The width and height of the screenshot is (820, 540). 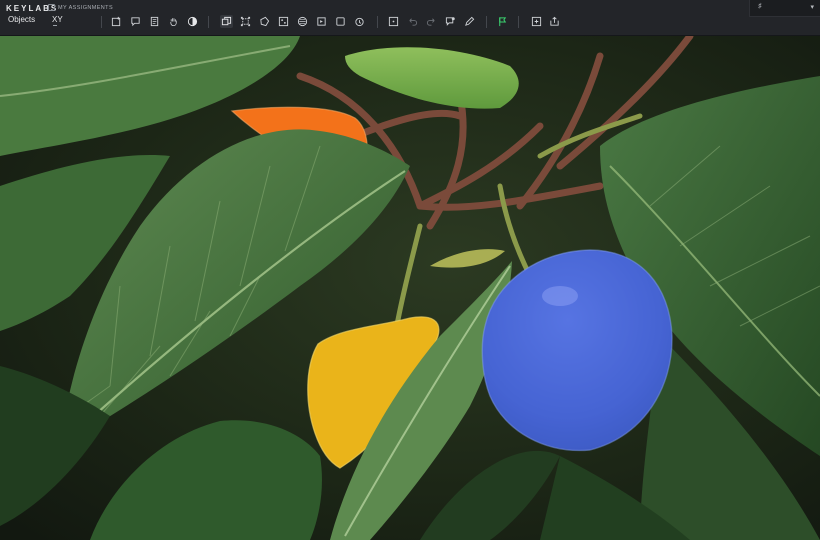 I want to click on copy-icon, so click(x=226, y=21).